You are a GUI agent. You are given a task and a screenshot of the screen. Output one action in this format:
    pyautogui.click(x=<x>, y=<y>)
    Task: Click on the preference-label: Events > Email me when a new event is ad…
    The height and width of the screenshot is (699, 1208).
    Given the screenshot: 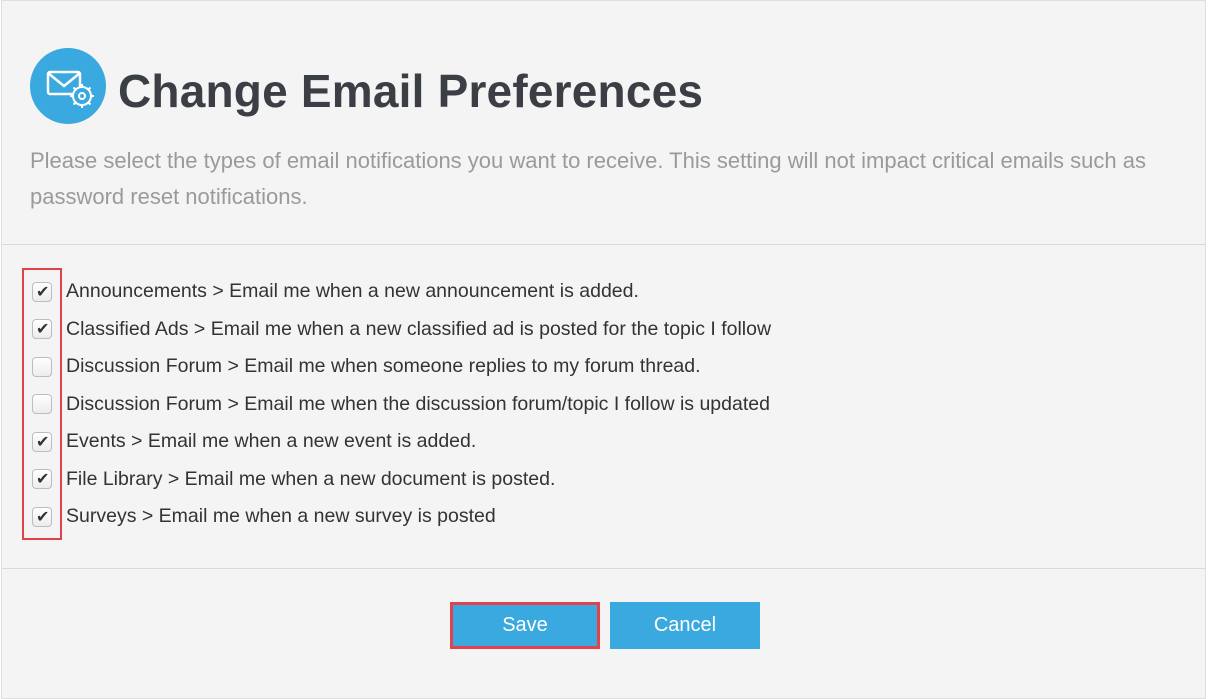 What is the action you would take?
    pyautogui.click(x=271, y=441)
    